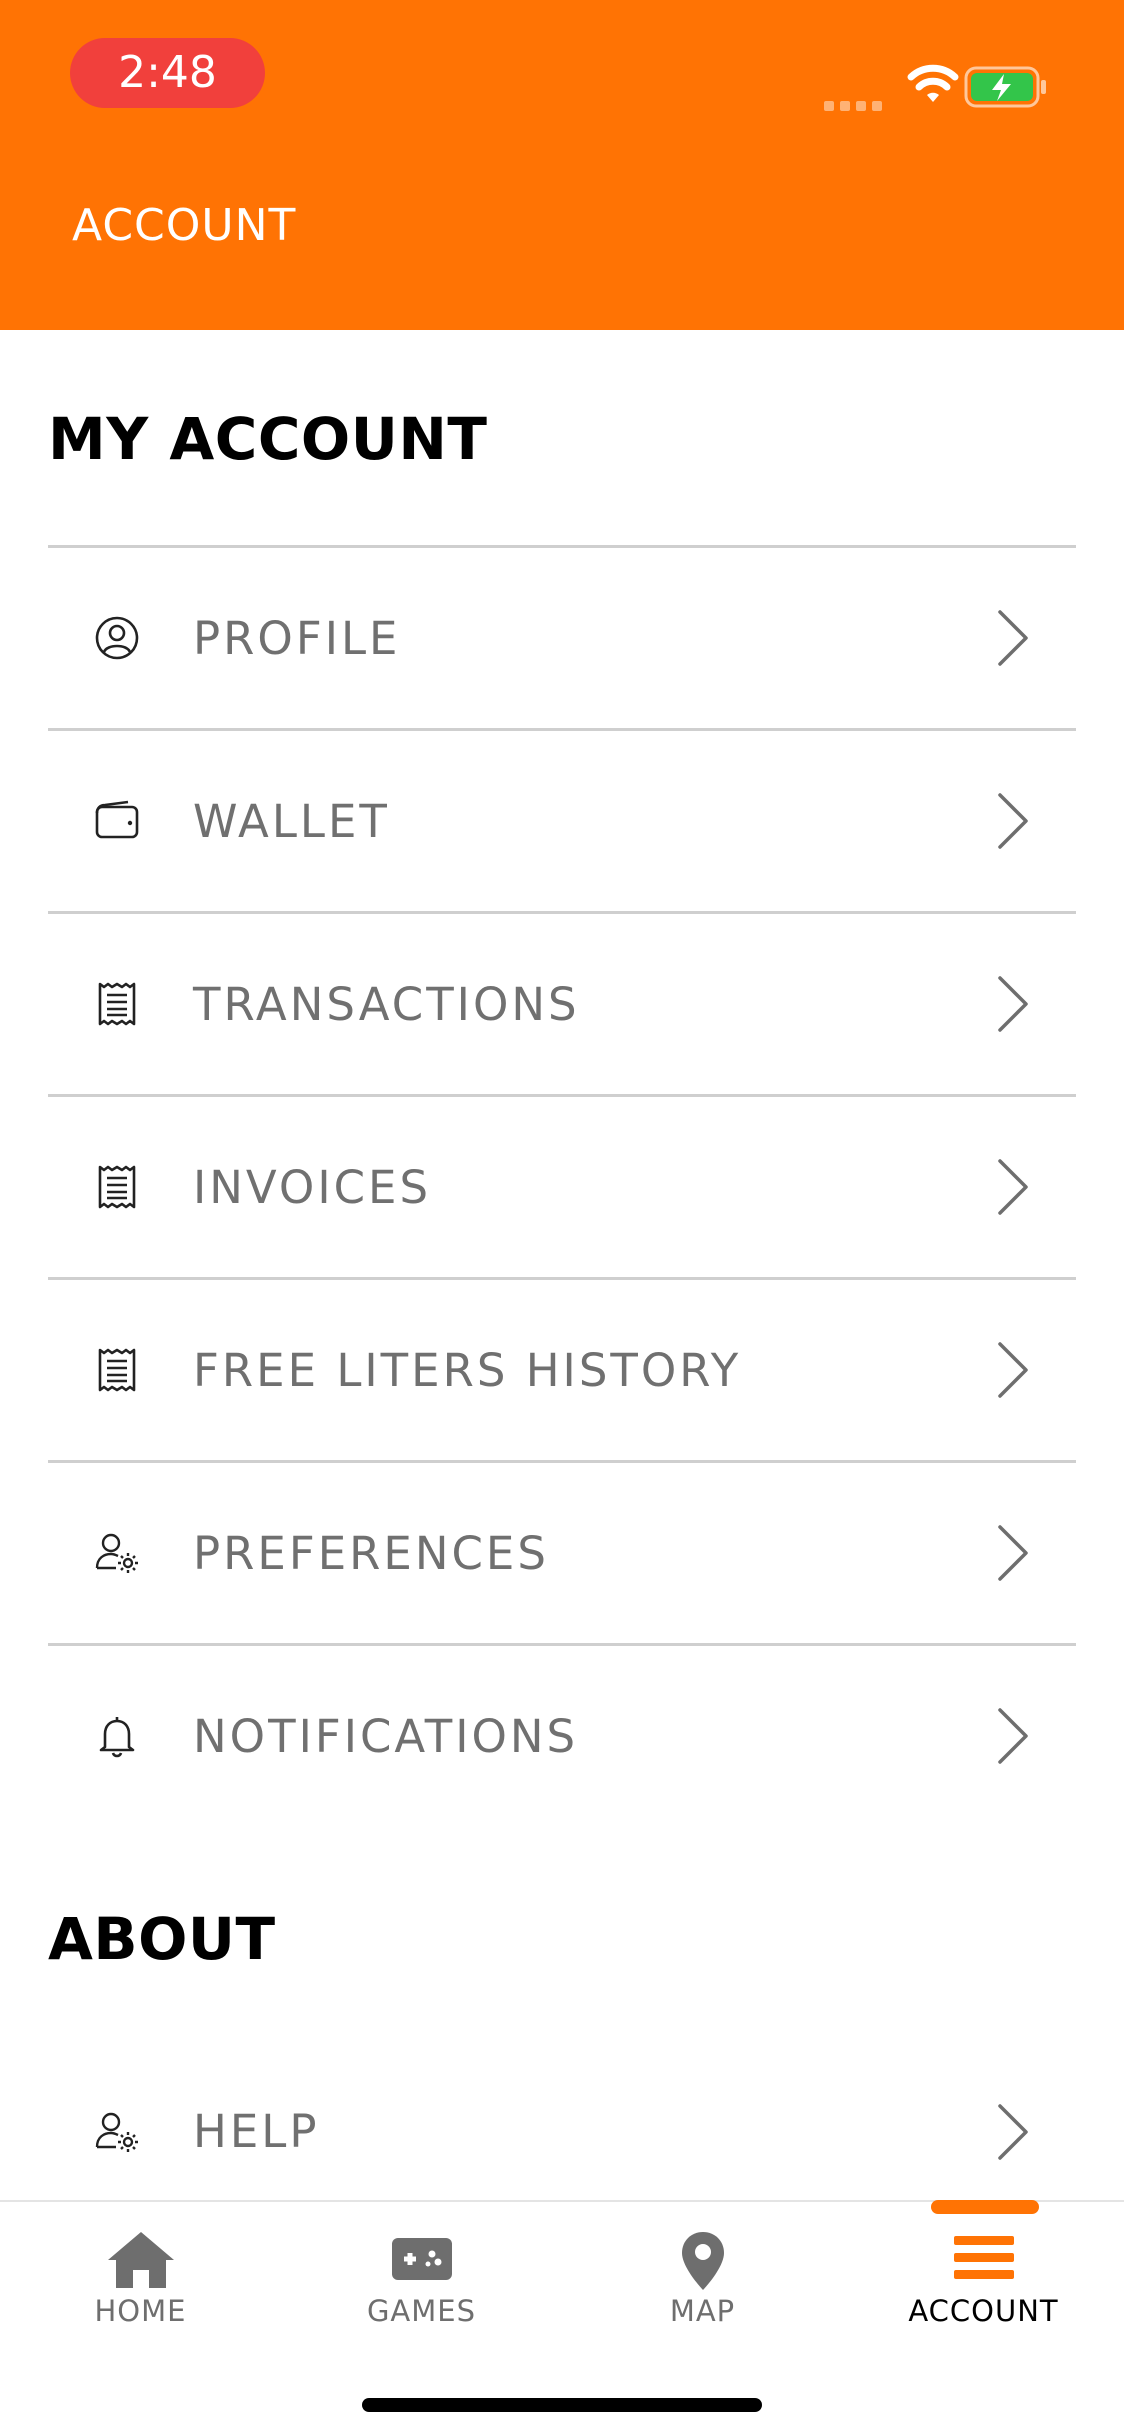 Image resolution: width=1124 pixels, height=2436 pixels. I want to click on menu-item-invoices: INVOICES, so click(562, 1185).